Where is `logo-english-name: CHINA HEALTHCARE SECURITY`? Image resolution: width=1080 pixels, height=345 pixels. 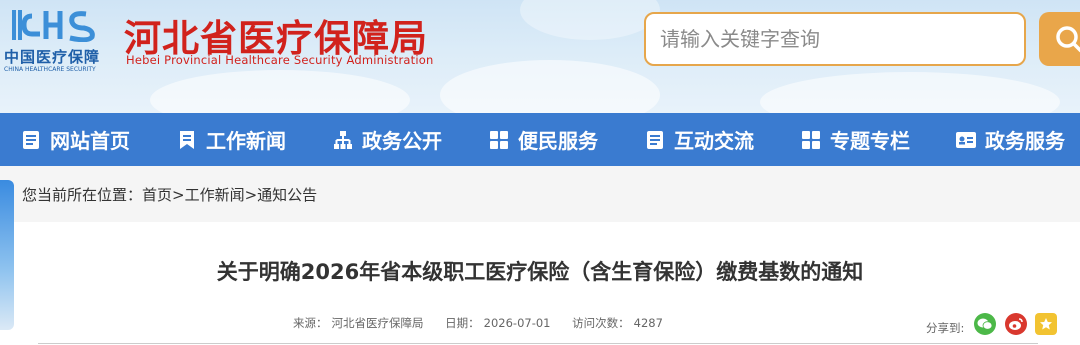
logo-english-name: CHINA HEALTHCARE SECURITY is located at coordinates (50, 69).